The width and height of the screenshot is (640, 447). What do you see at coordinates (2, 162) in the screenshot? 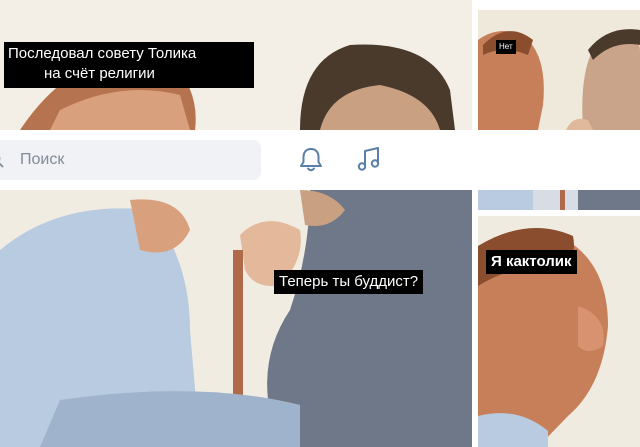
I see `search-icon` at bounding box center [2, 162].